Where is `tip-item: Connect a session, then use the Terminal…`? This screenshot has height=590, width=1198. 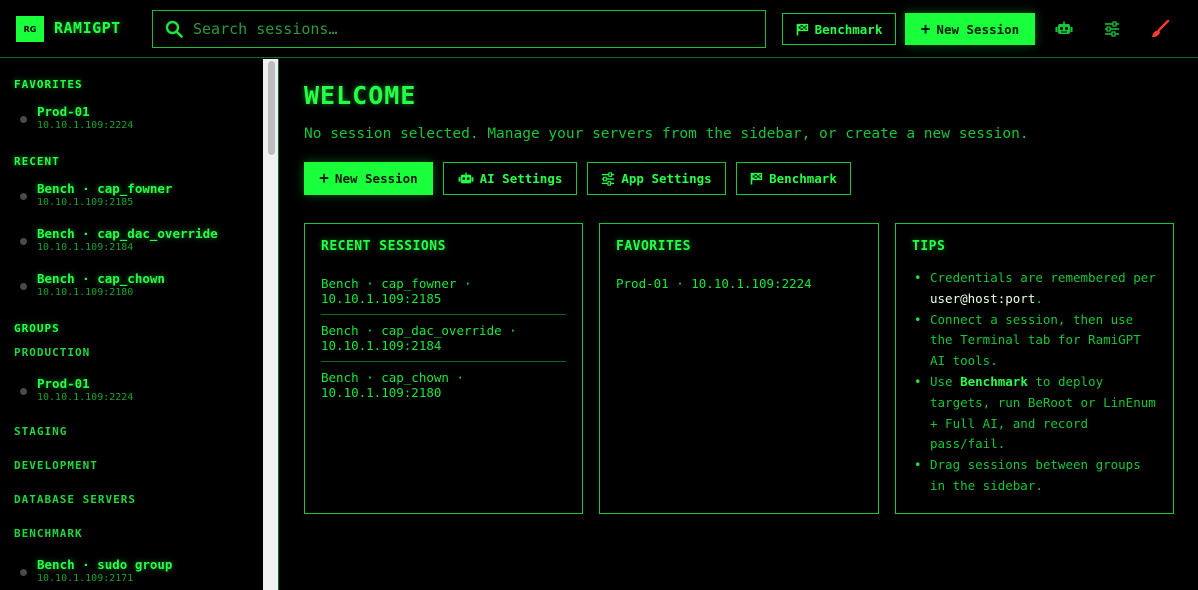
tip-item: Connect a session, then use the Terminal… is located at coordinates (1036, 341).